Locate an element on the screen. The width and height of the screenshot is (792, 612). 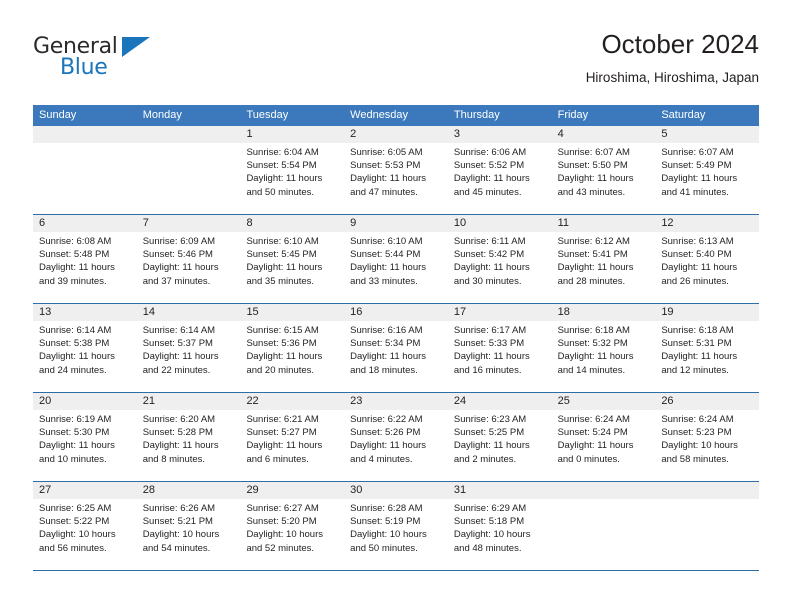
day-number: 16 is located at coordinates (396, 312).